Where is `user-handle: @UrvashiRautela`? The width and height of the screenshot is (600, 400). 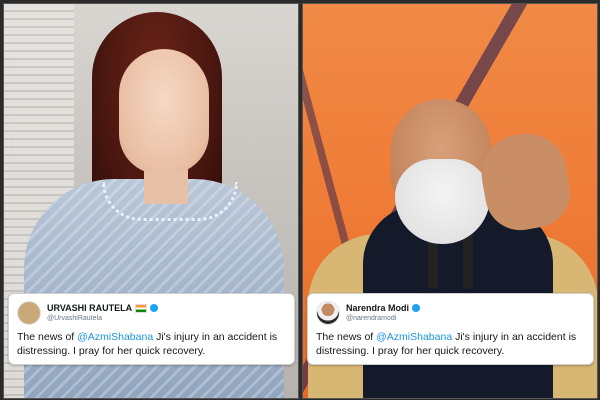
user-handle: @UrvashiRautela is located at coordinates (102, 318).